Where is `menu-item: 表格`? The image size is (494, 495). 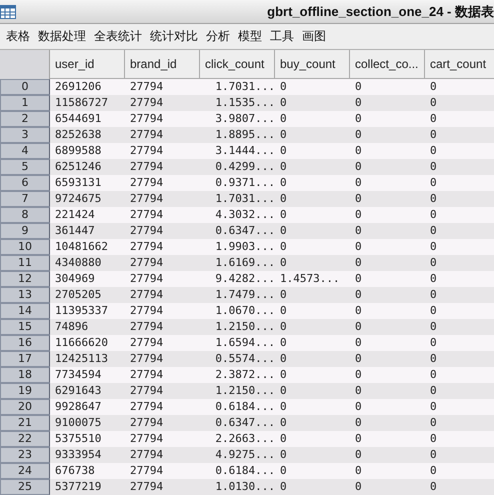
menu-item: 表格 is located at coordinates (18, 36).